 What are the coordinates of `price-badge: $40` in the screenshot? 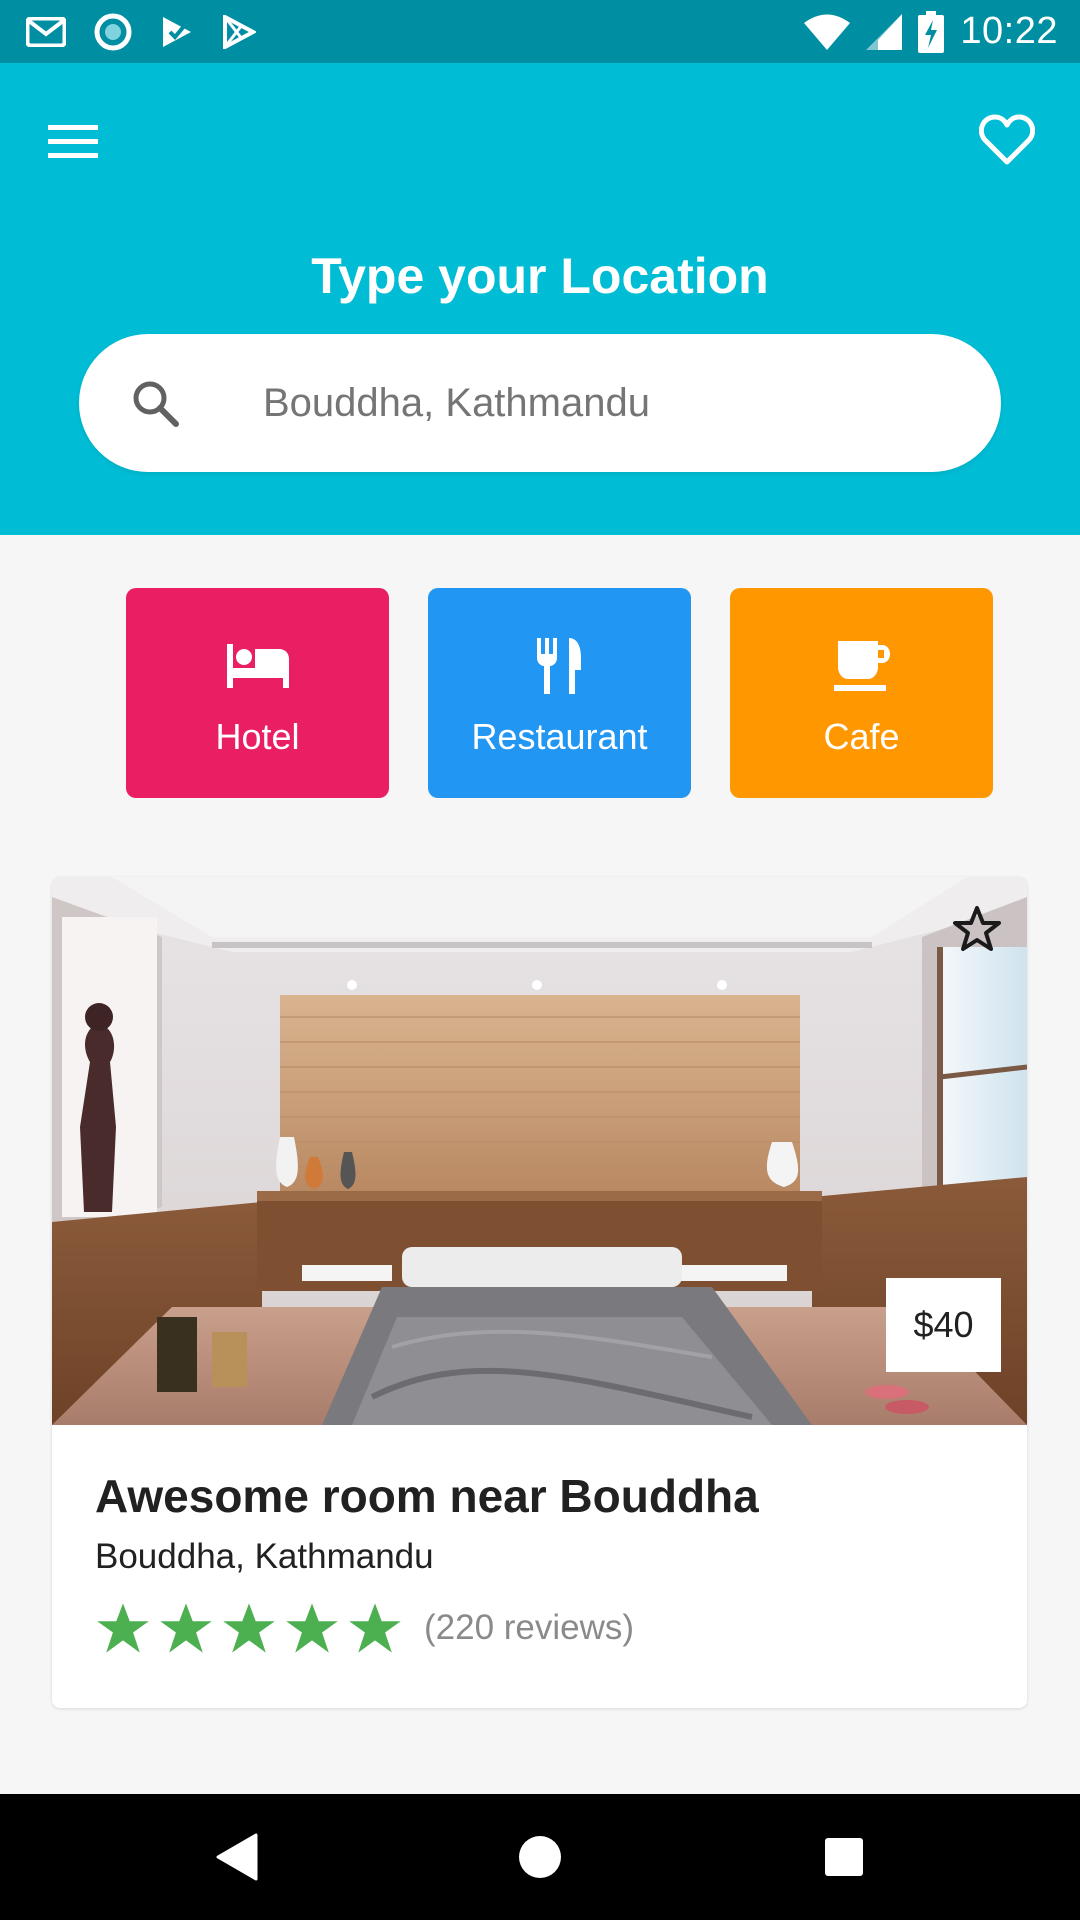 It's located at (943, 1325).